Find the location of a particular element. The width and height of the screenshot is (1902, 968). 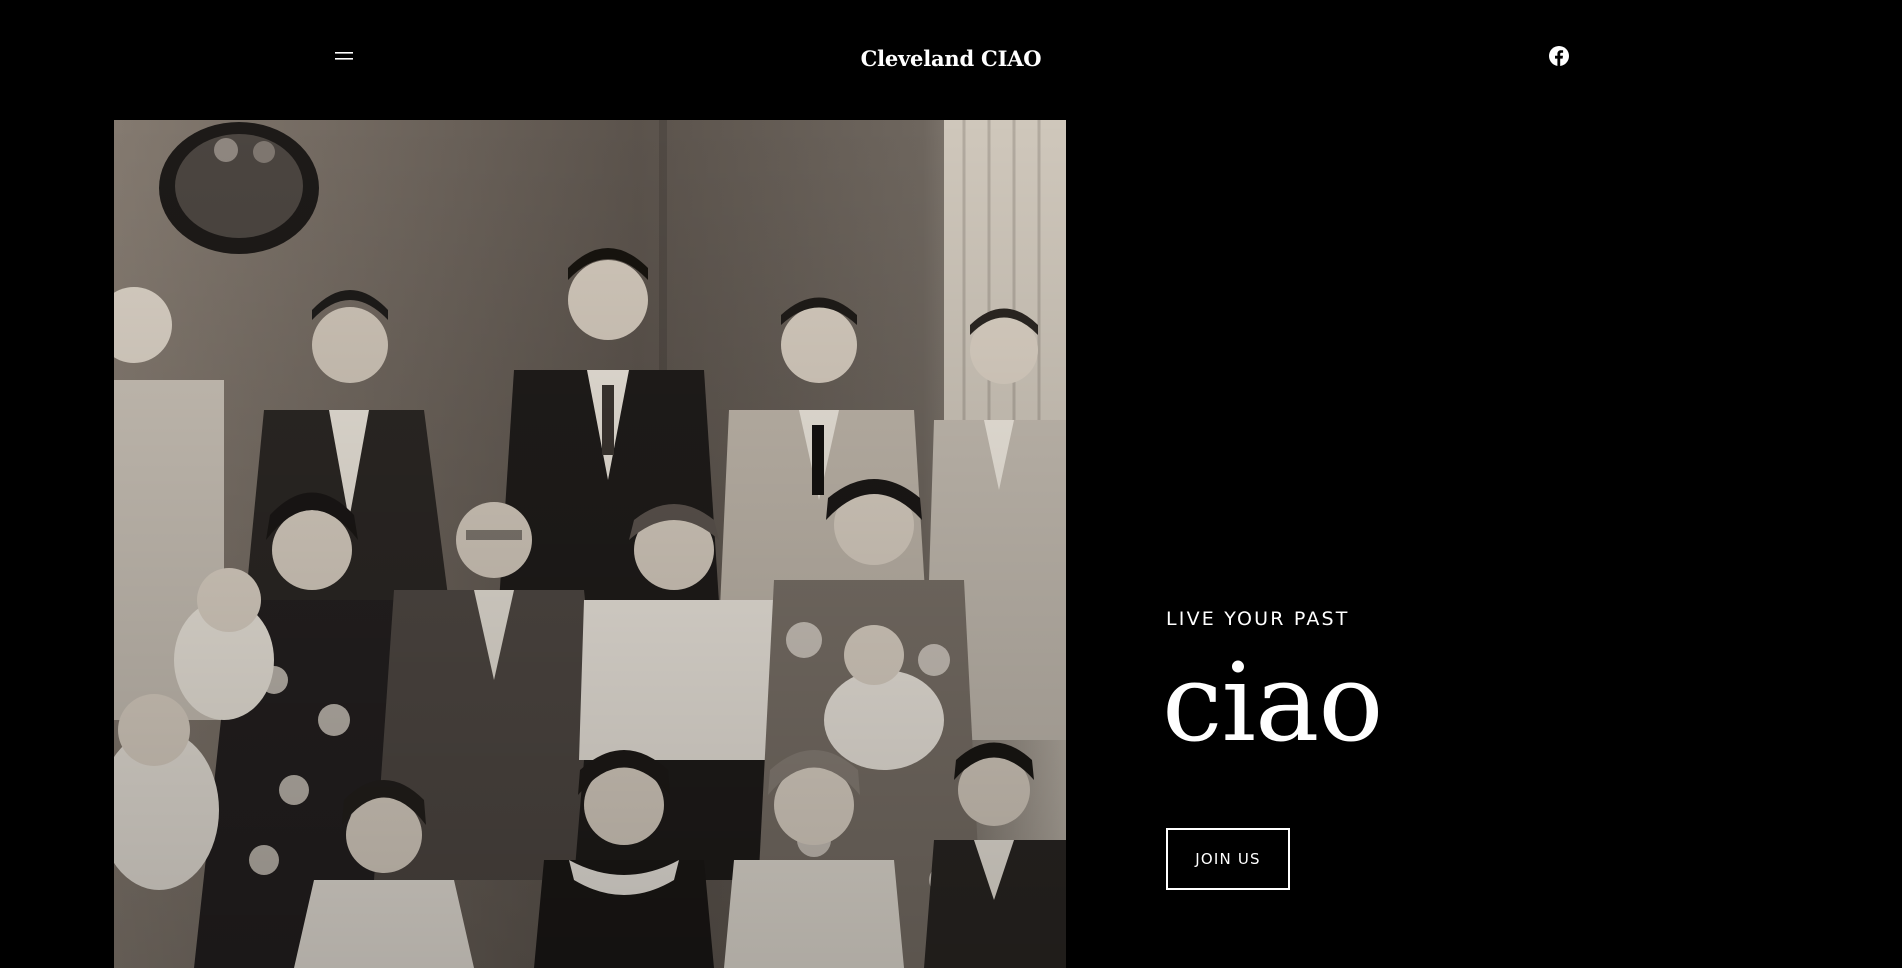

facebook-icon is located at coordinates (1559, 56).